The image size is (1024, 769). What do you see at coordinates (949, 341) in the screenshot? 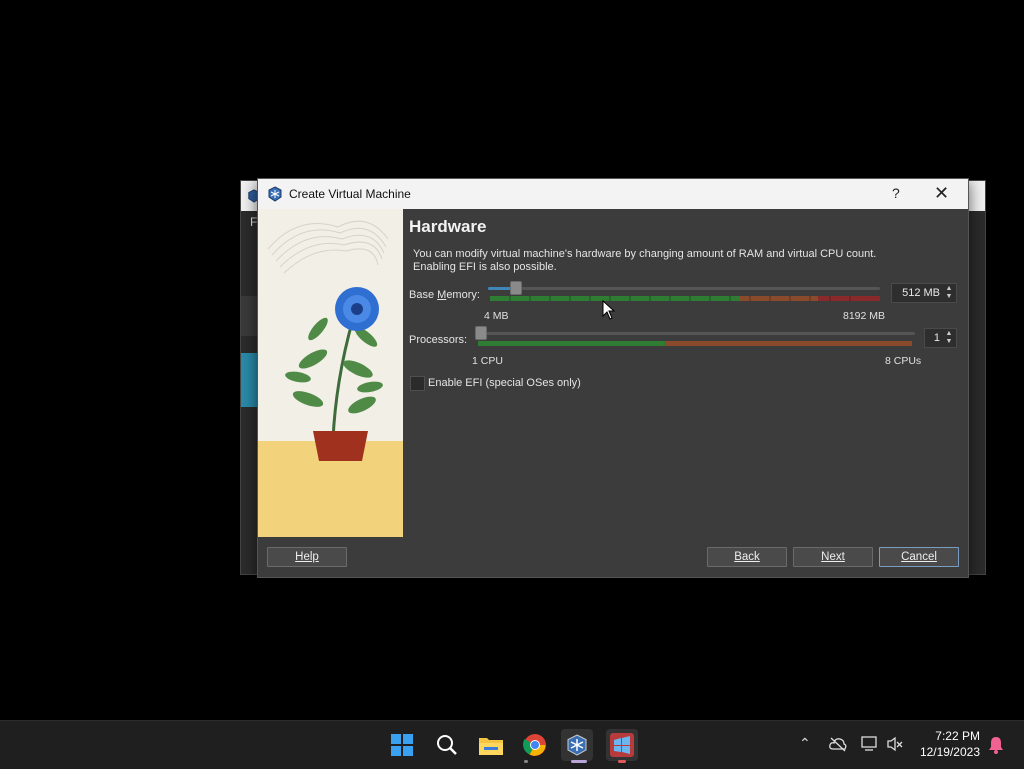
I see `processors-down-arrow-icon: ▼` at bounding box center [949, 341].